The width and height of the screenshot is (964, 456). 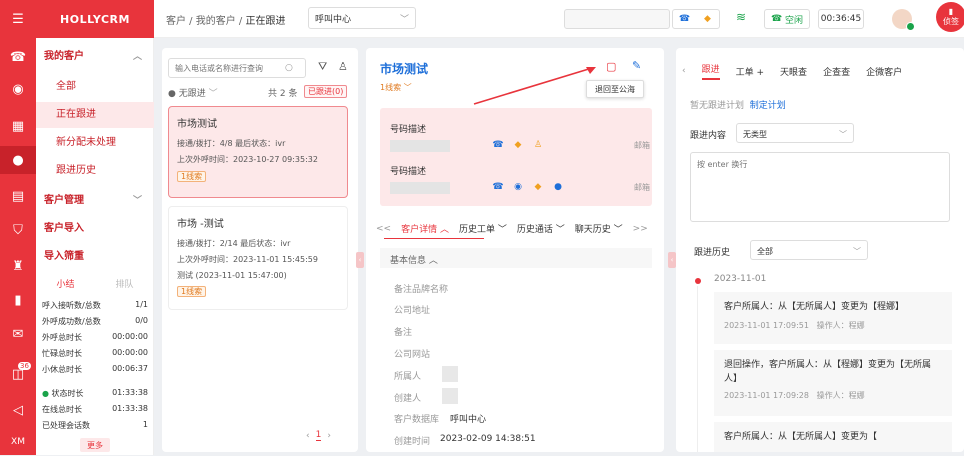 What do you see at coordinates (795, 133) in the screenshot?
I see `content-type-select: 无类型 ﹀` at bounding box center [795, 133].